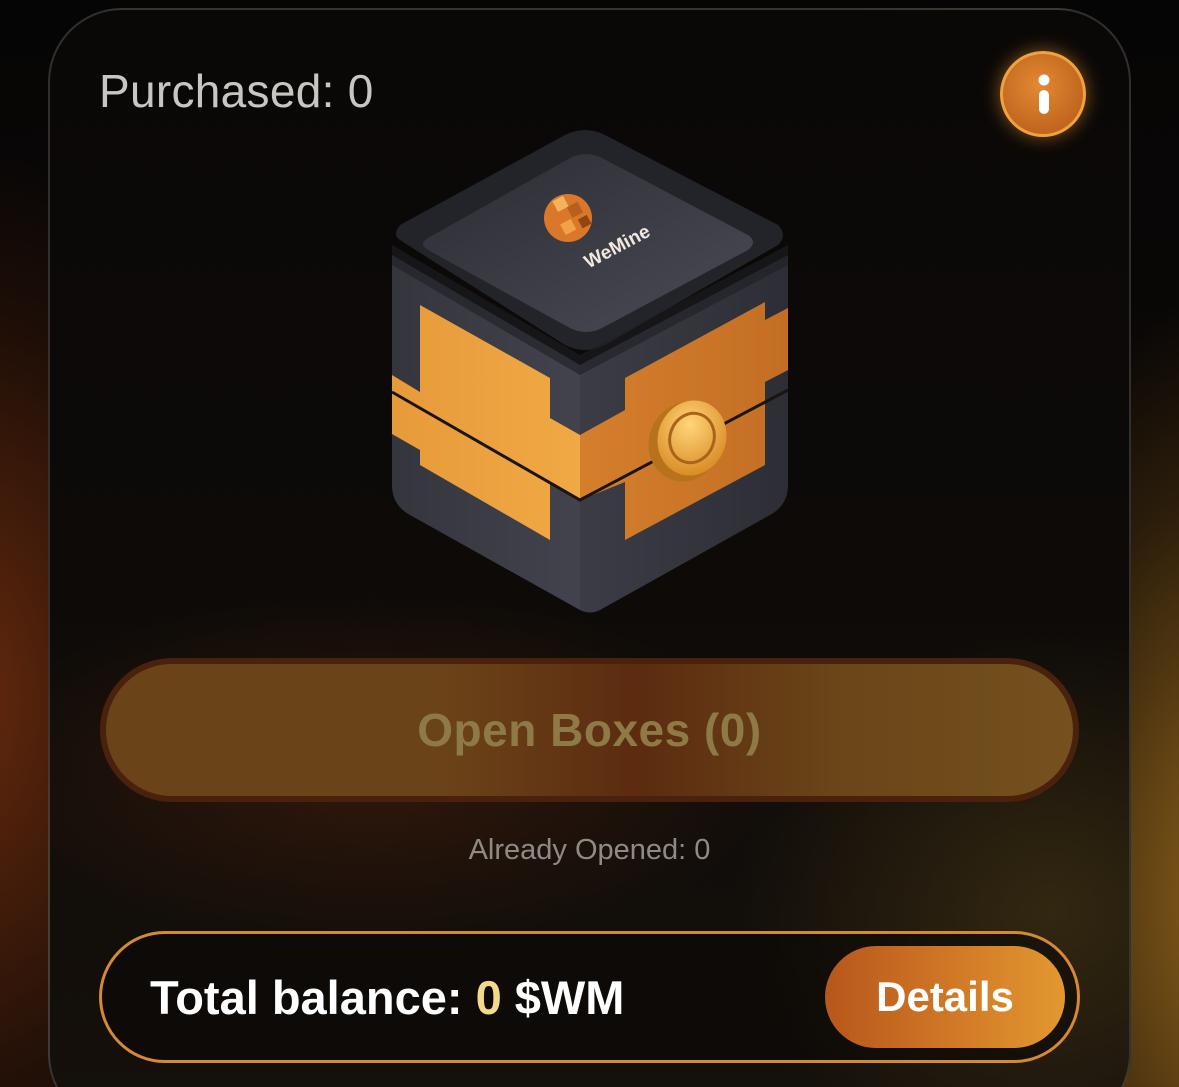 The height and width of the screenshot is (1087, 1179). What do you see at coordinates (236, 91) in the screenshot?
I see `purchased-count: Purchased: 0` at bounding box center [236, 91].